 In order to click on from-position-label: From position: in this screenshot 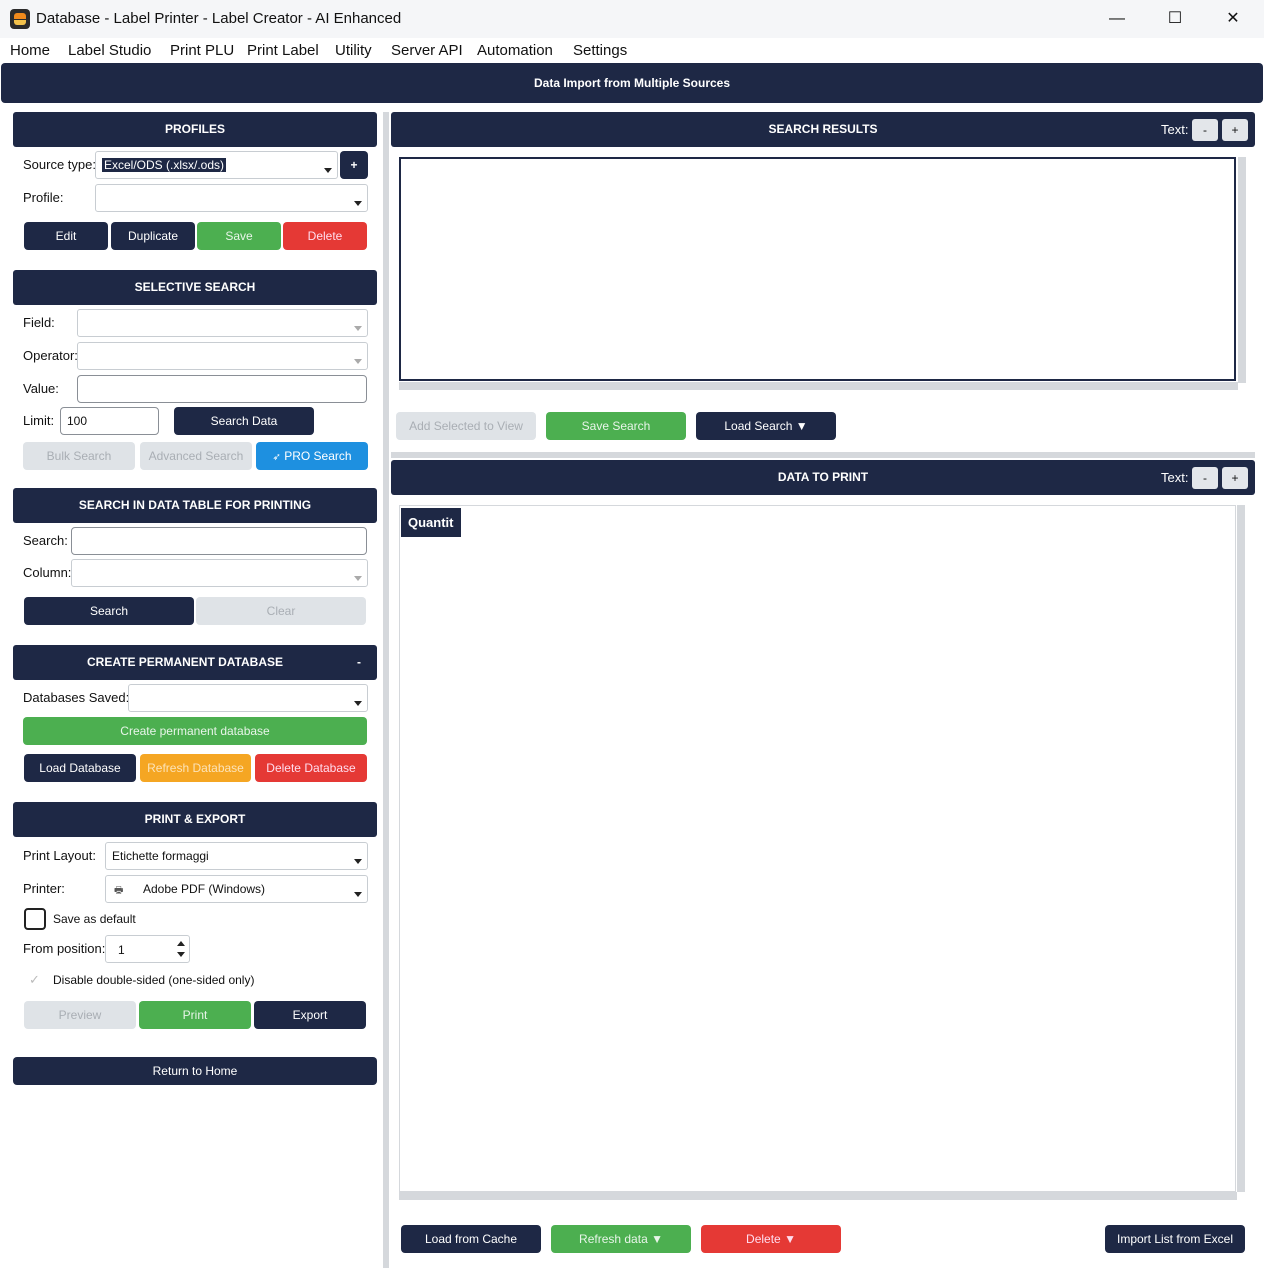, I will do `click(64, 948)`.